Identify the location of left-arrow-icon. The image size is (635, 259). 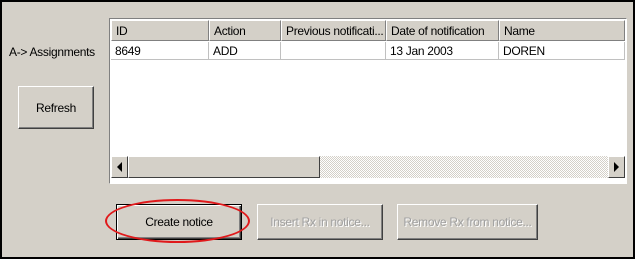
(119, 167).